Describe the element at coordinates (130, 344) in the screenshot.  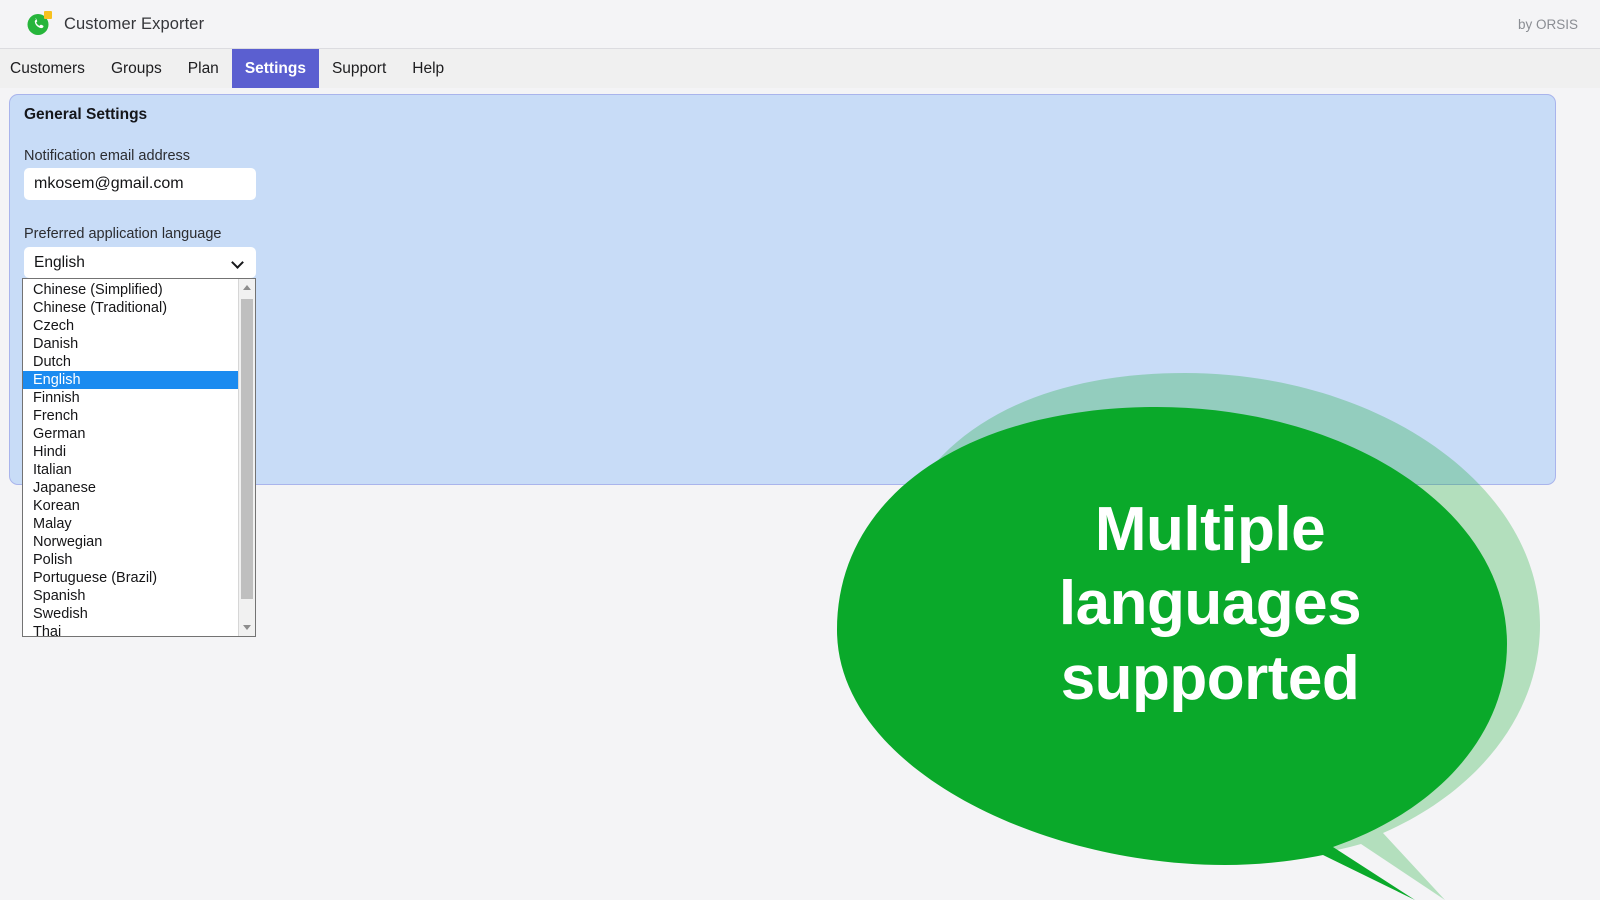
I see `language-option: Danish` at that location.